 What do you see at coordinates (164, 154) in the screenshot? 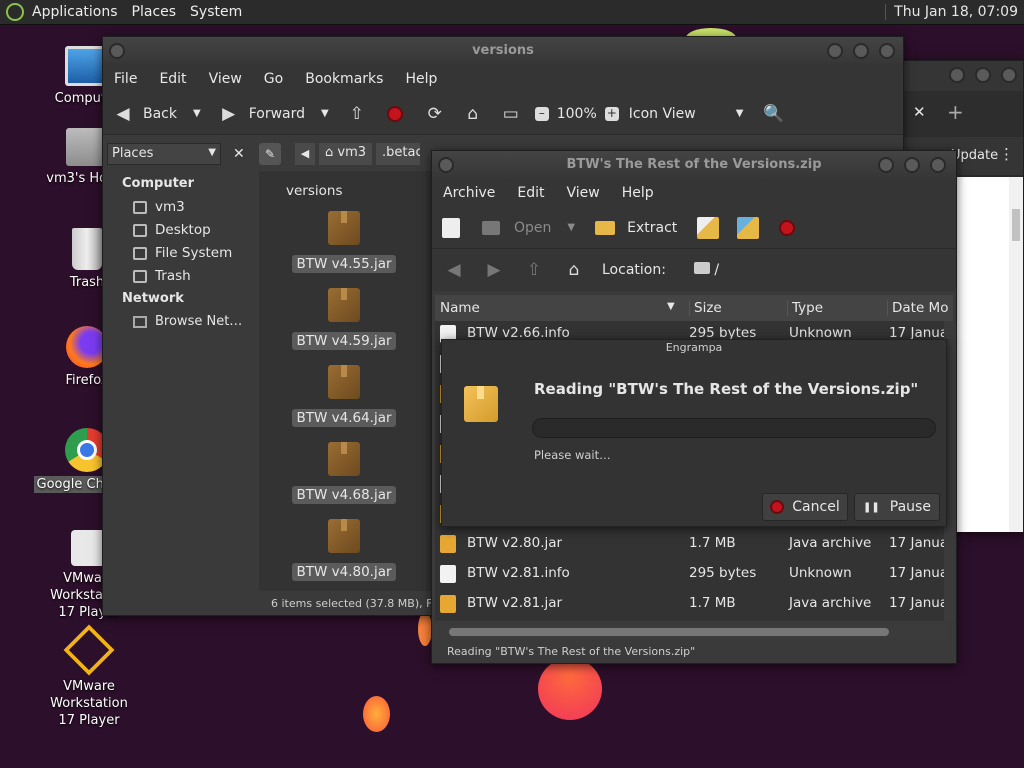
I see `sidebar-select: Places ▼` at bounding box center [164, 154].